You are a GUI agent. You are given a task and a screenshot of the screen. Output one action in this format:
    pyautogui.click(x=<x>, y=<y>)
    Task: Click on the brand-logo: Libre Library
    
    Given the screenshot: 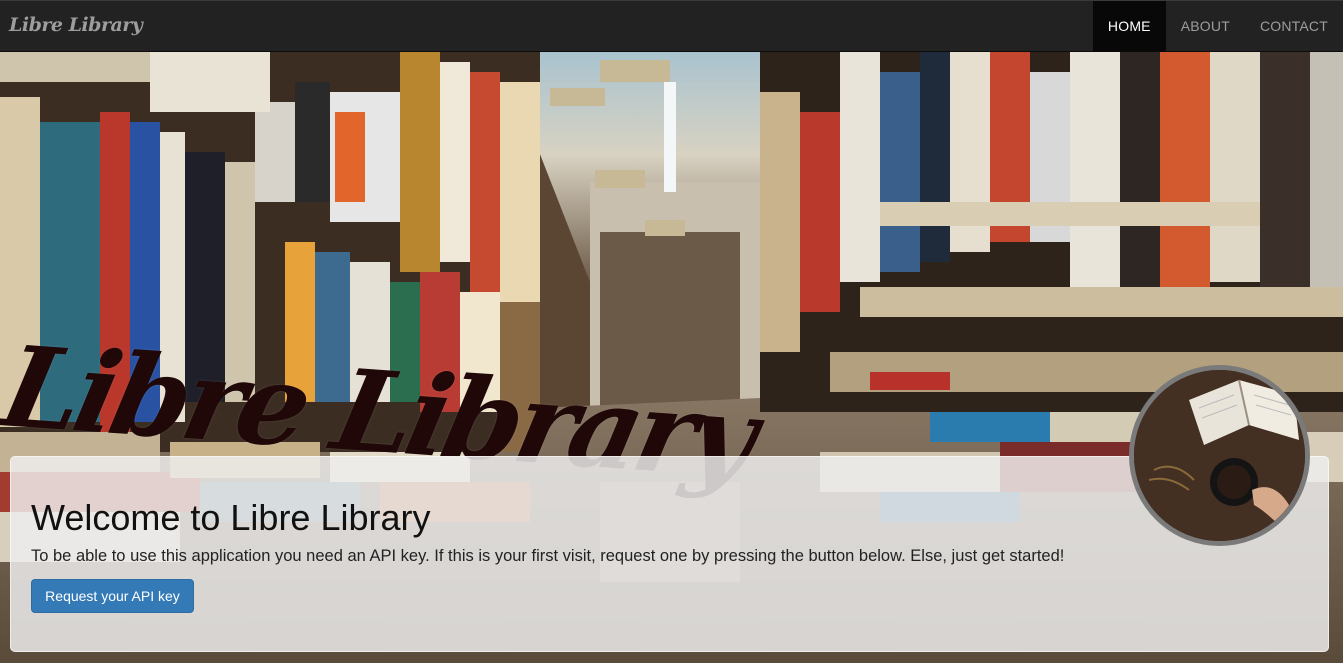 What is the action you would take?
    pyautogui.click(x=76, y=25)
    